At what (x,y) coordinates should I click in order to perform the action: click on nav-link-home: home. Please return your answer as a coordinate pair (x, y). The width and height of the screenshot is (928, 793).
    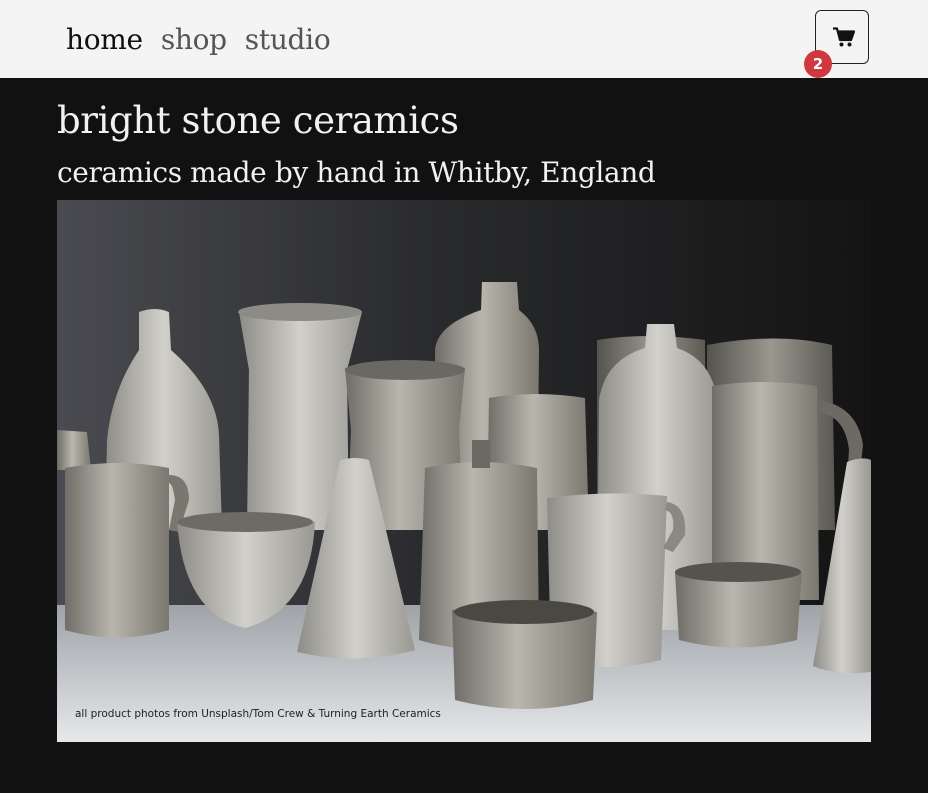
    Looking at the image, I should click on (104, 40).